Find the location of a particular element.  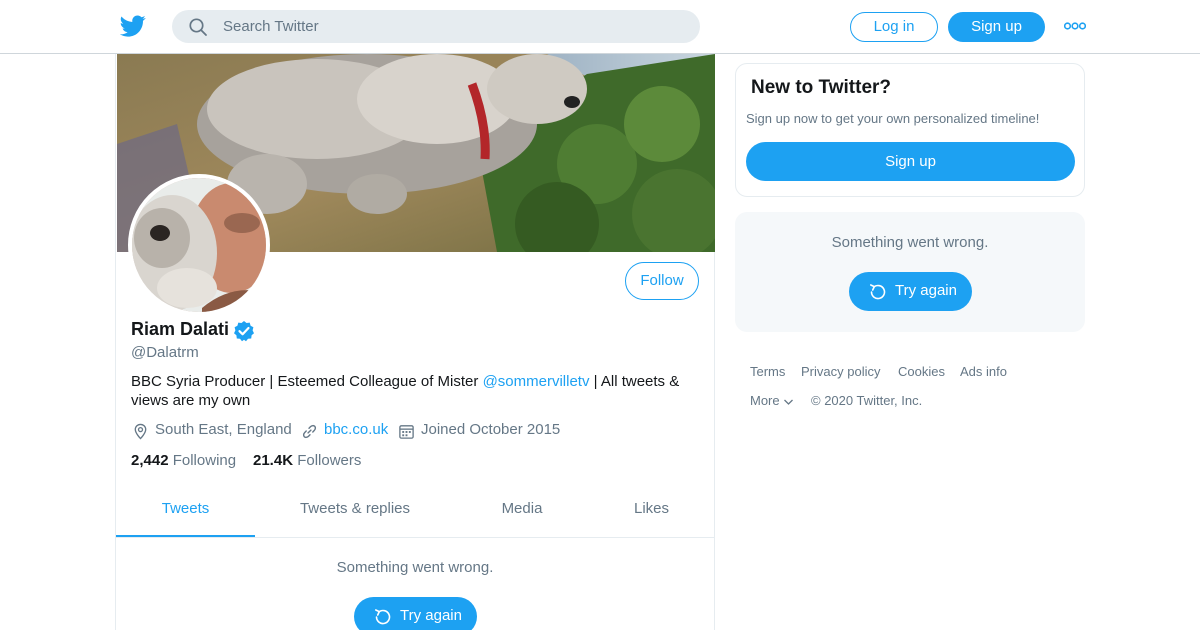

footer-more-menu: More is located at coordinates (772, 400).